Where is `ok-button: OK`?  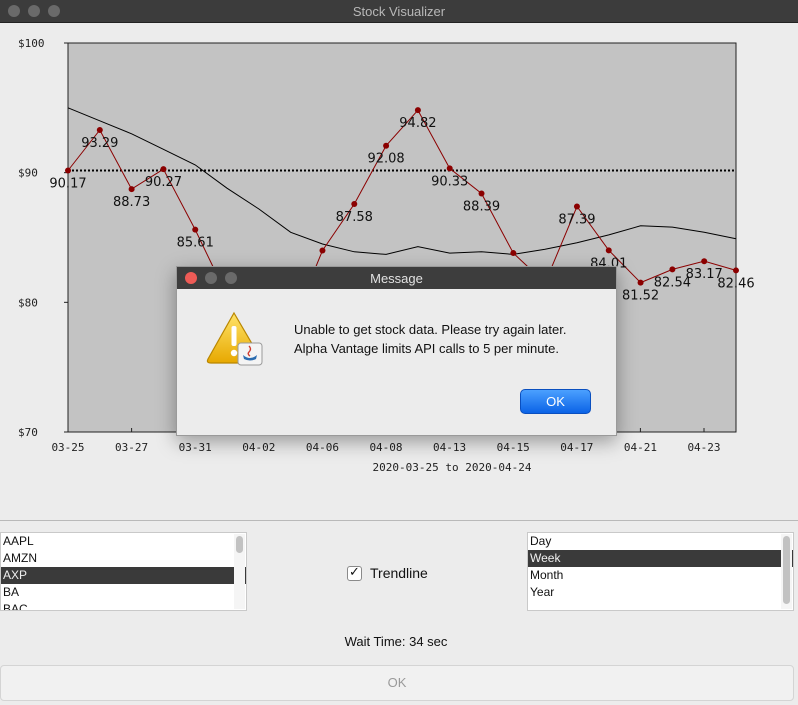
ok-button: OK is located at coordinates (397, 683).